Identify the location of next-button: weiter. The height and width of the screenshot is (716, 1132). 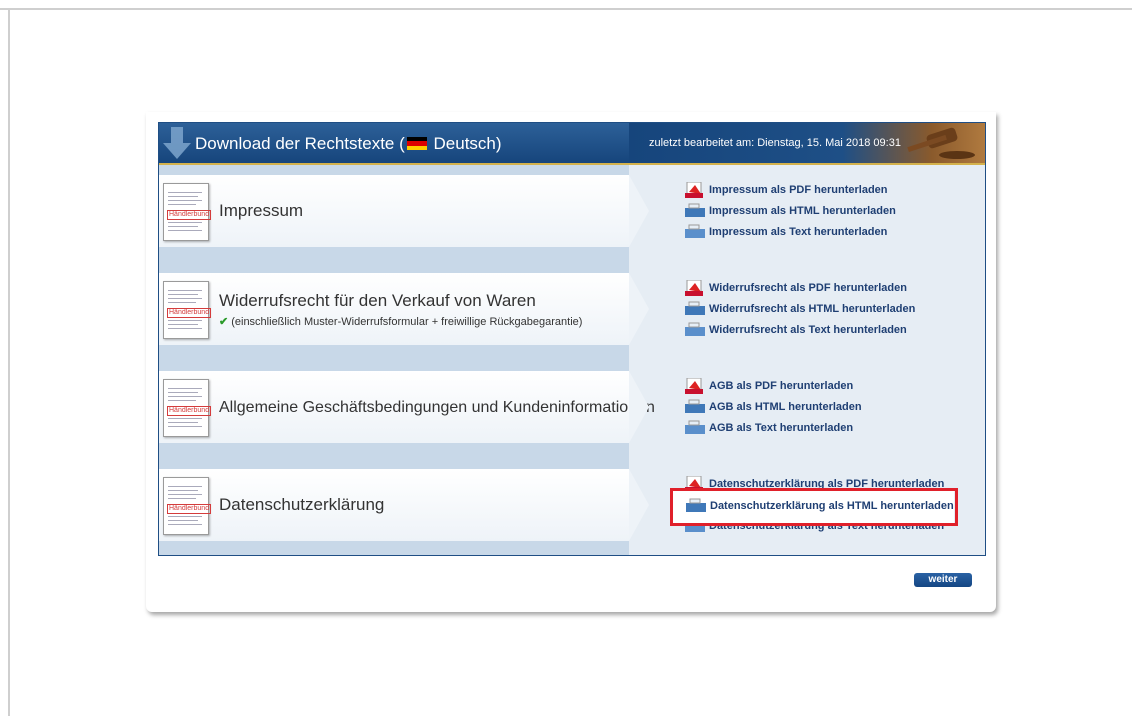
(943, 580).